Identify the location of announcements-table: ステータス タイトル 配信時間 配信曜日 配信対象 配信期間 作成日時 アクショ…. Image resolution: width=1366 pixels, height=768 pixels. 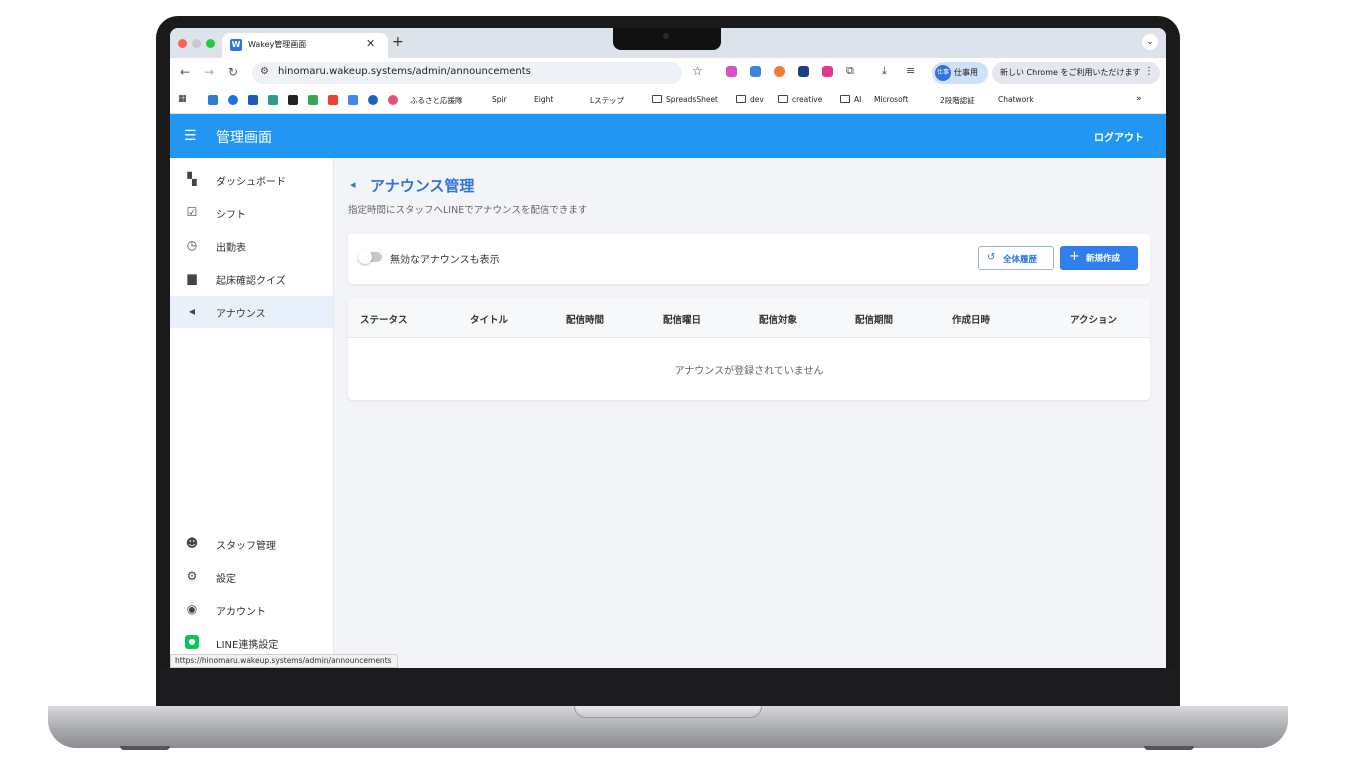
(749, 349).